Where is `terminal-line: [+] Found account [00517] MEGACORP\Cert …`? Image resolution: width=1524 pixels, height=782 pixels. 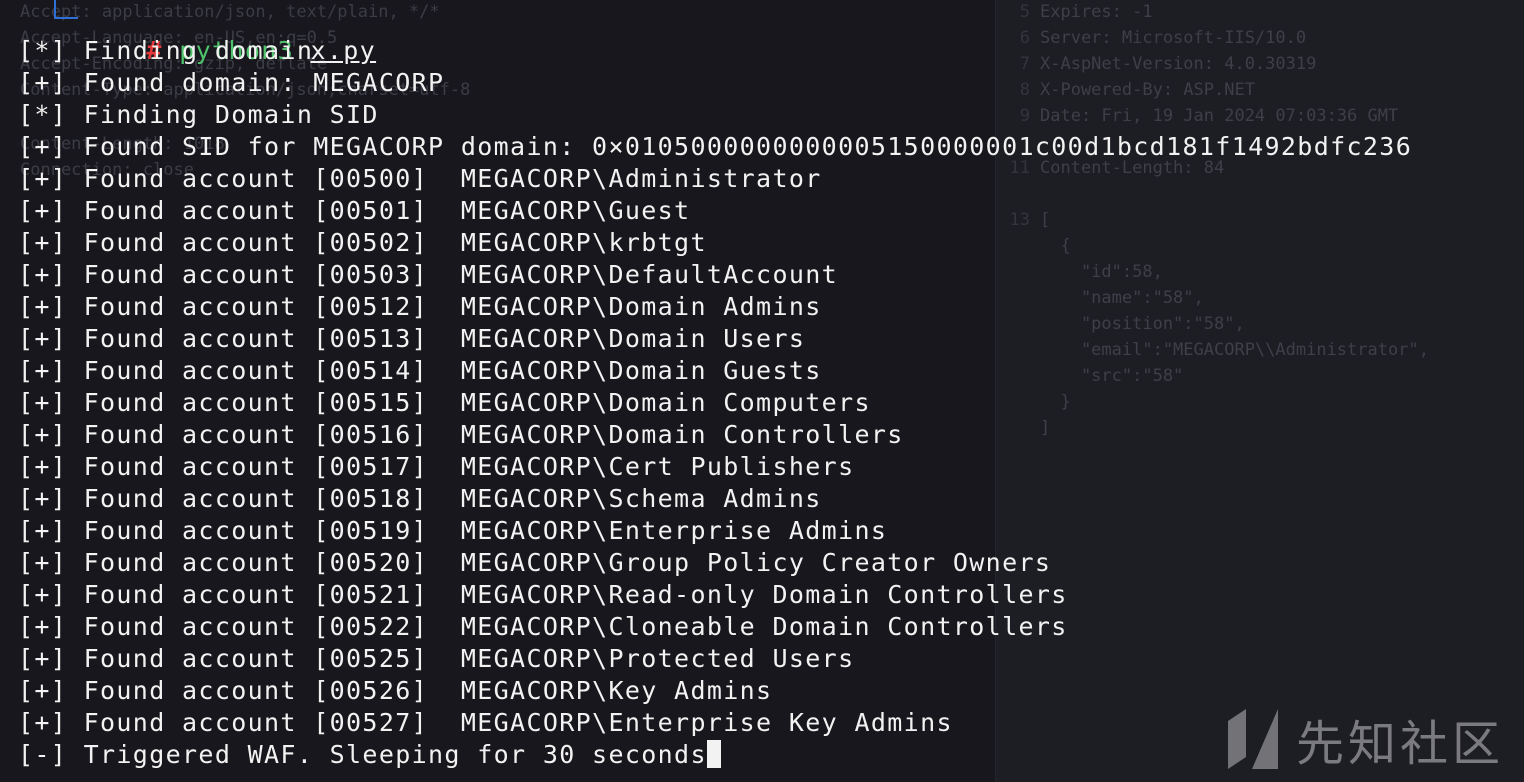
terminal-line: [+] Found account [00517] MEGACORP\Cert … is located at coordinates (436, 466).